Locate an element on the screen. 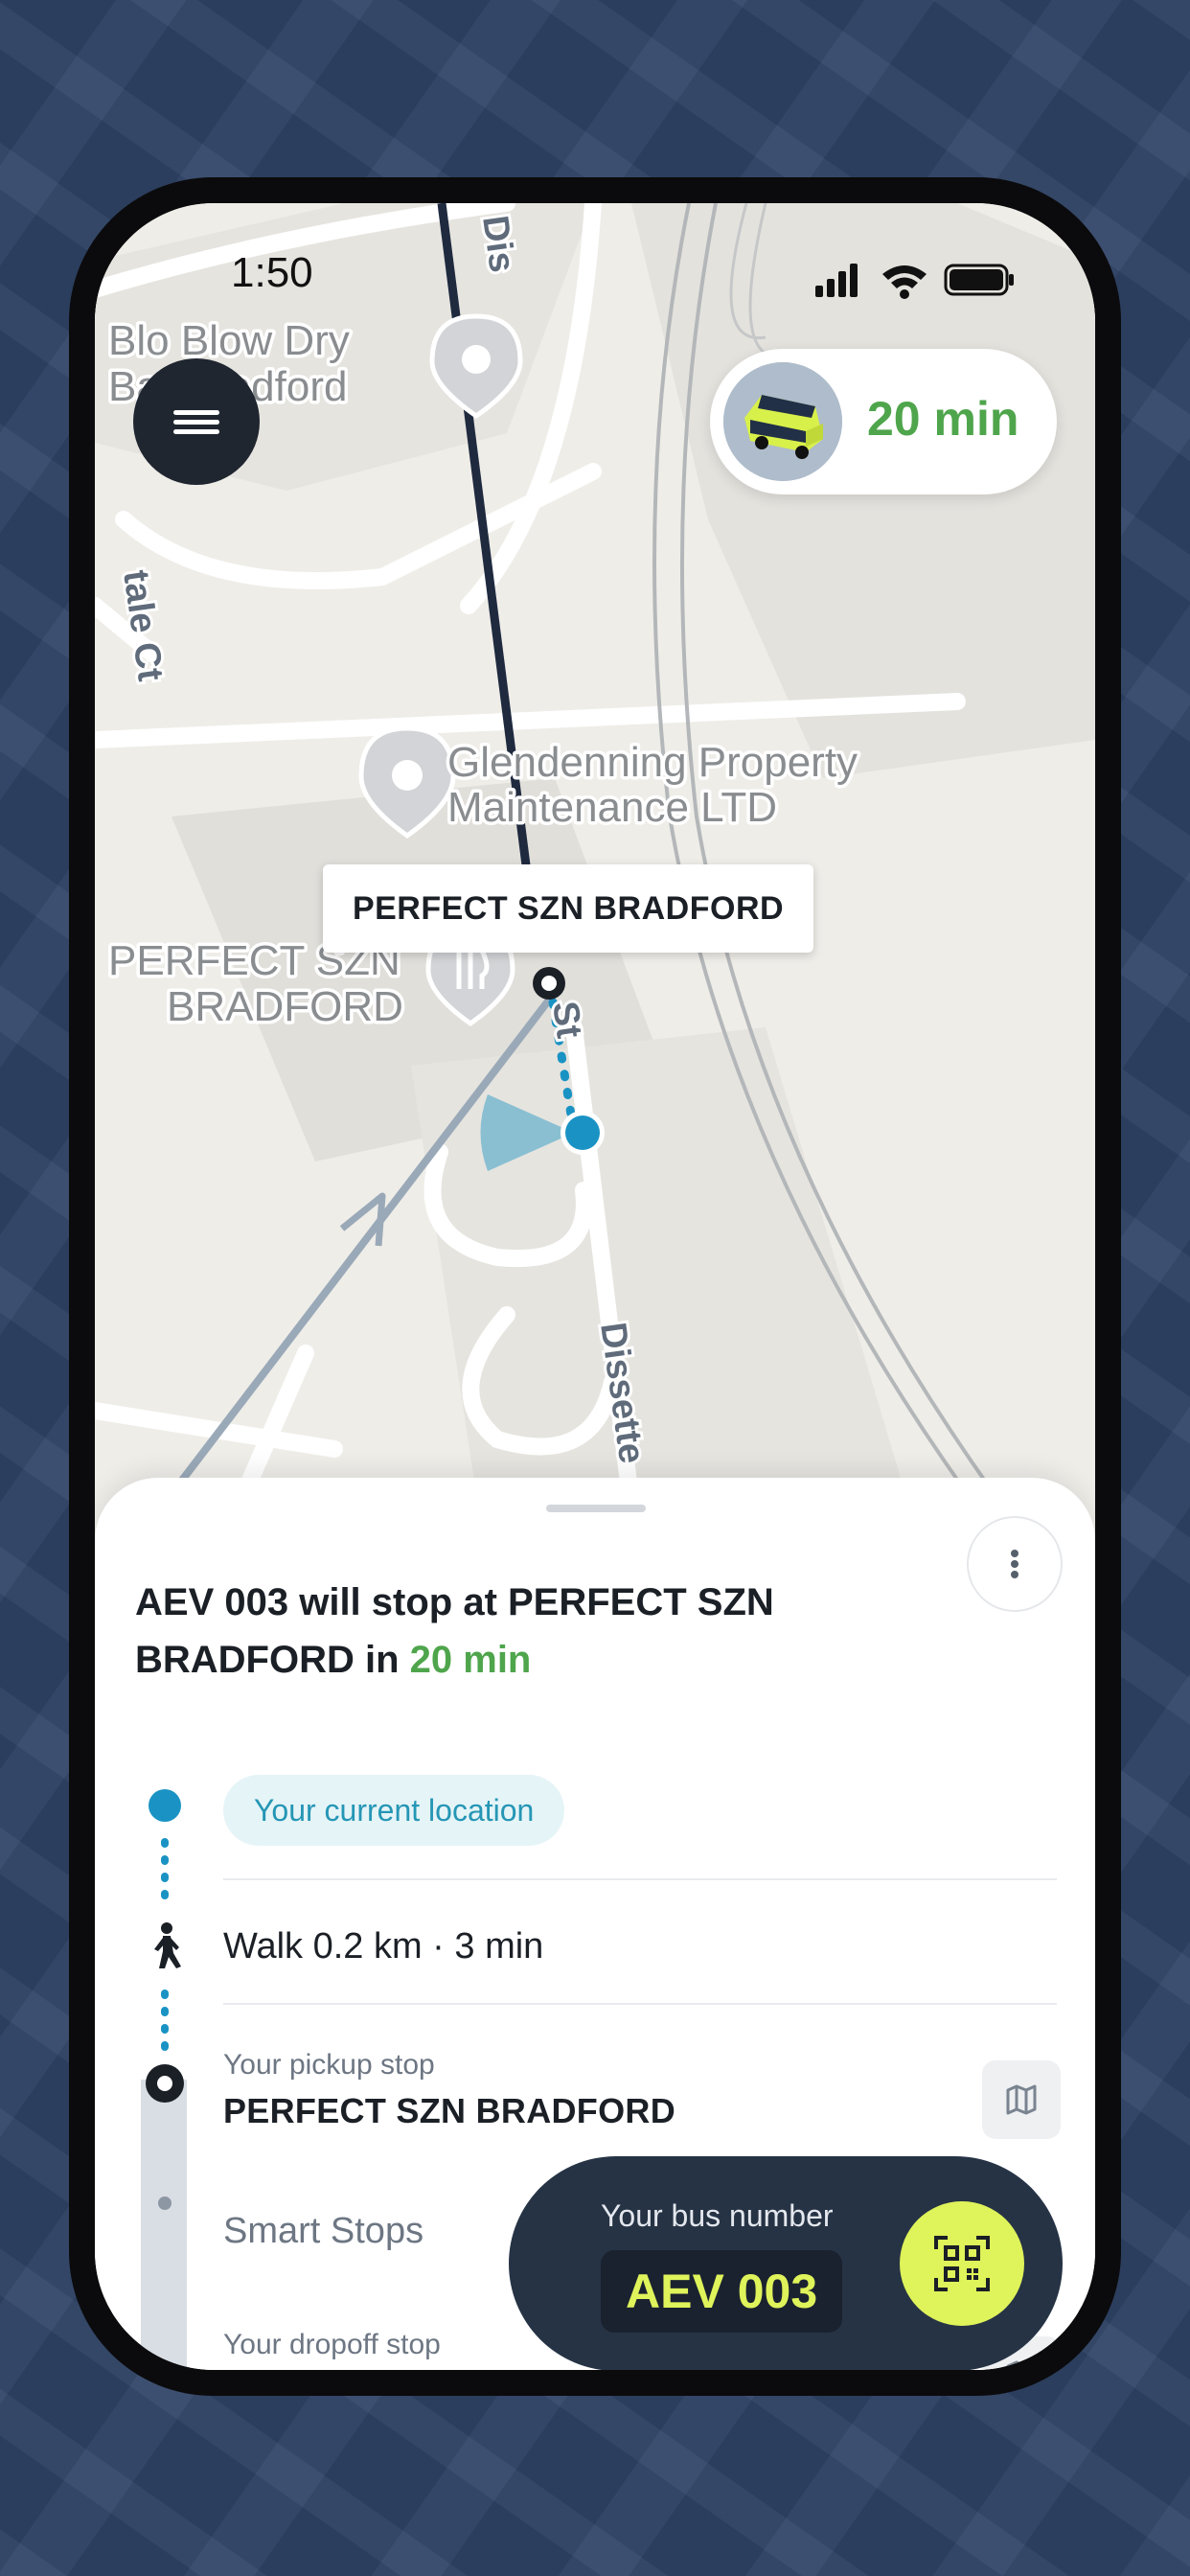 The height and width of the screenshot is (2576, 1190). scan-qr-button is located at coordinates (962, 2263).